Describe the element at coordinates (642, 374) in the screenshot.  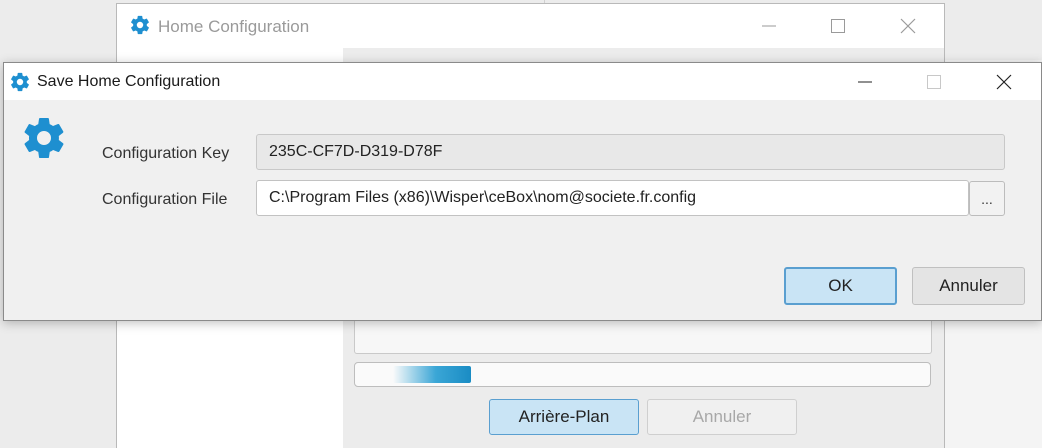
I see `progress-bar` at that location.